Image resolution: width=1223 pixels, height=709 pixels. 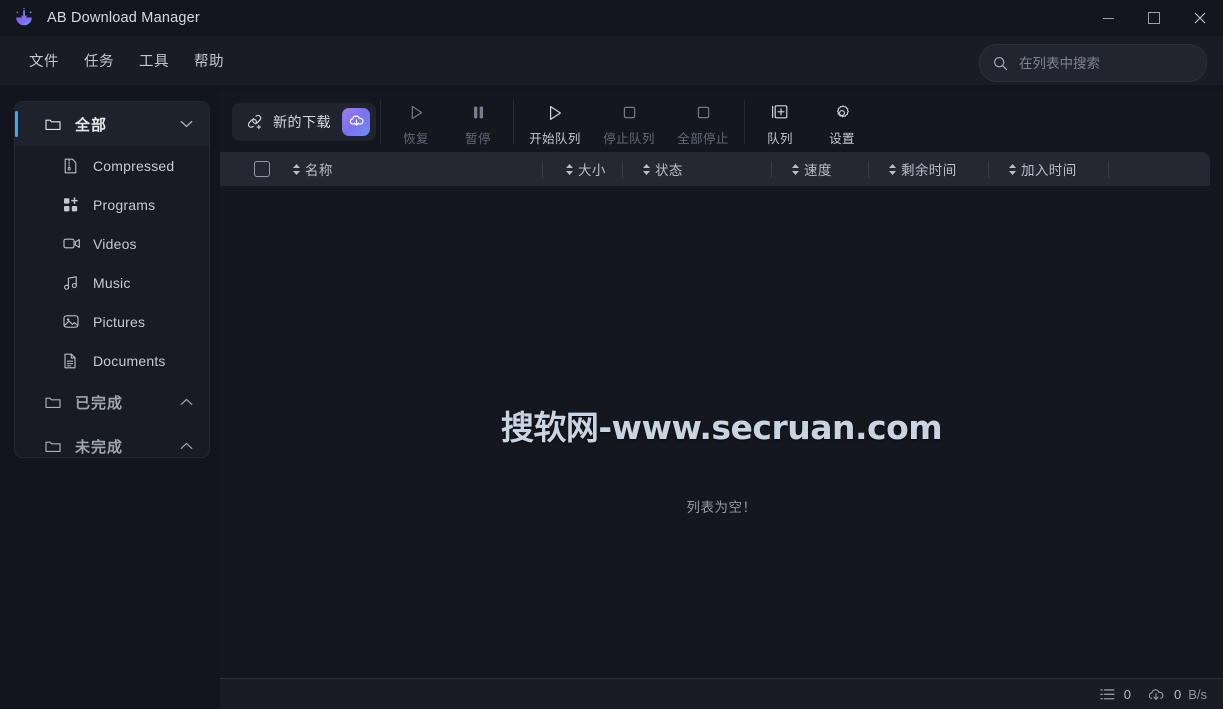 What do you see at coordinates (123, 18) in the screenshot?
I see `app-title: AB Download Manager` at bounding box center [123, 18].